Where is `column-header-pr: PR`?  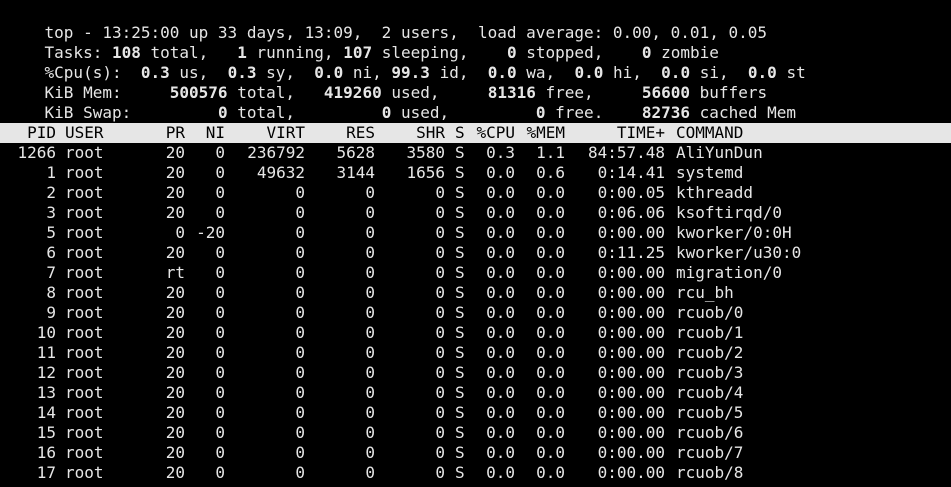 column-header-pr: PR is located at coordinates (172, 133).